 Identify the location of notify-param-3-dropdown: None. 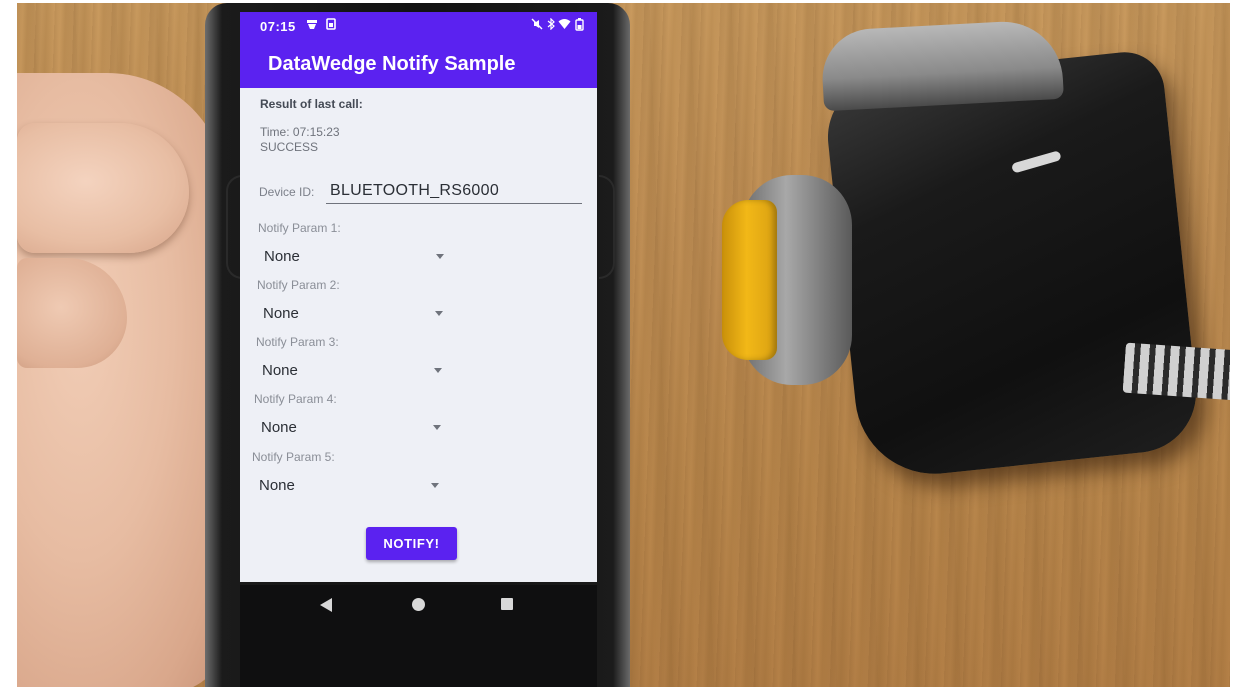
(352, 370).